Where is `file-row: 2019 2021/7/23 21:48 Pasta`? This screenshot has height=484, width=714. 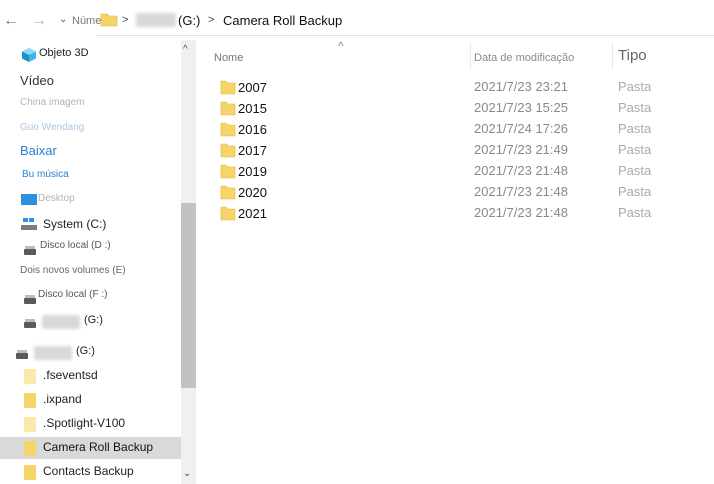
file-row: 2019 2021/7/23 21:48 Pasta is located at coordinates (449, 171).